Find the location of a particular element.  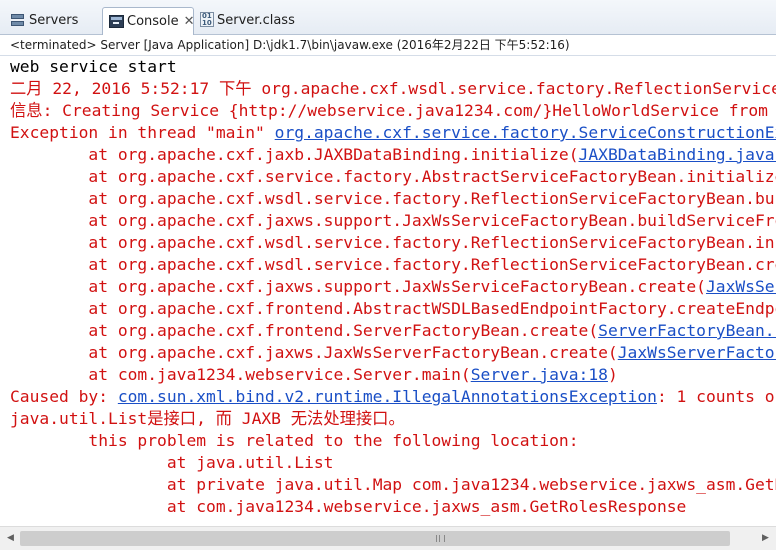

console-text: Exception in thread "main" is located at coordinates (142, 132).